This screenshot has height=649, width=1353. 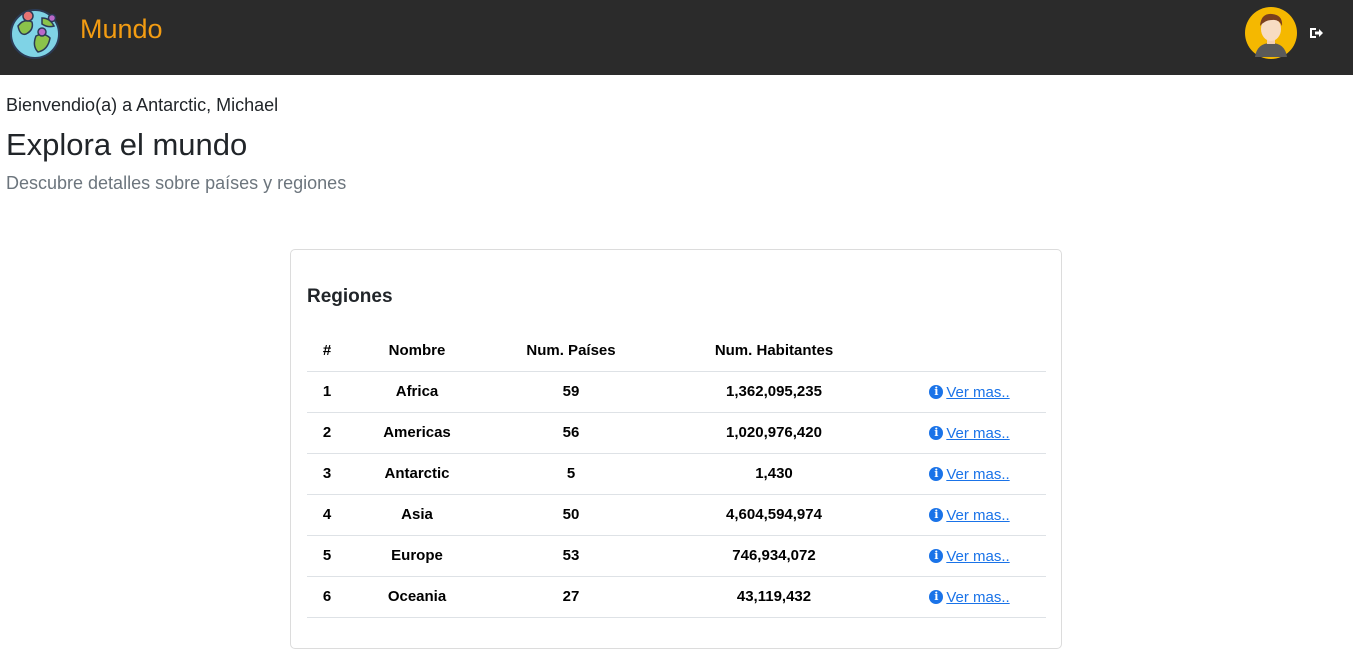 What do you see at coordinates (676, 37) in the screenshot?
I see `top-navbar: Mundo` at bounding box center [676, 37].